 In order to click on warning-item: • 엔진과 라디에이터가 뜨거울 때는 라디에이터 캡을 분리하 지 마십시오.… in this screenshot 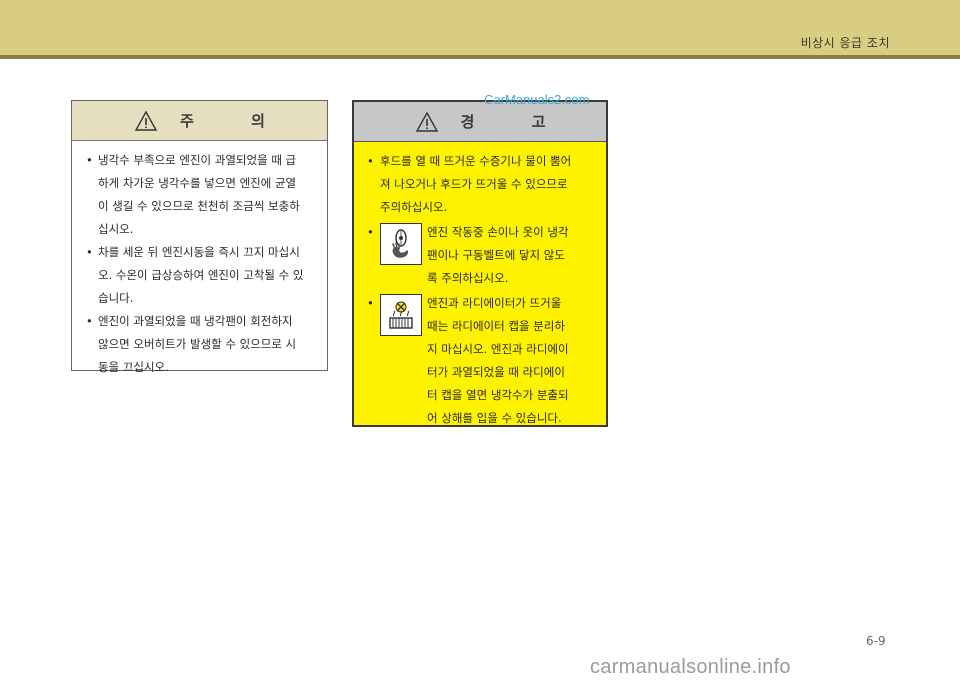, I will do `click(479, 361)`.